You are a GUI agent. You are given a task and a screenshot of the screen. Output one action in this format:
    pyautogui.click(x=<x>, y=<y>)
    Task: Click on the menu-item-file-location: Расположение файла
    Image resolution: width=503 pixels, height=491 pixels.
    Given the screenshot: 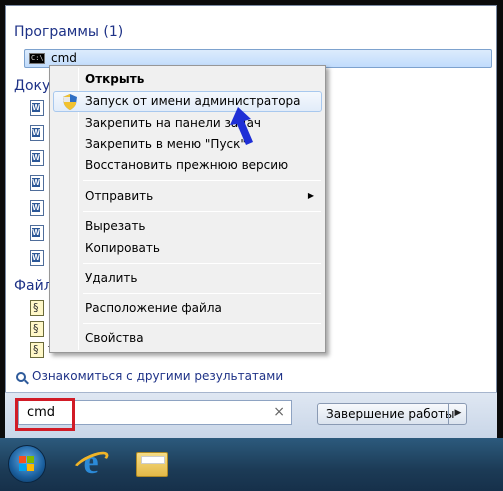 What is the action you would take?
    pyautogui.click(x=187, y=308)
    